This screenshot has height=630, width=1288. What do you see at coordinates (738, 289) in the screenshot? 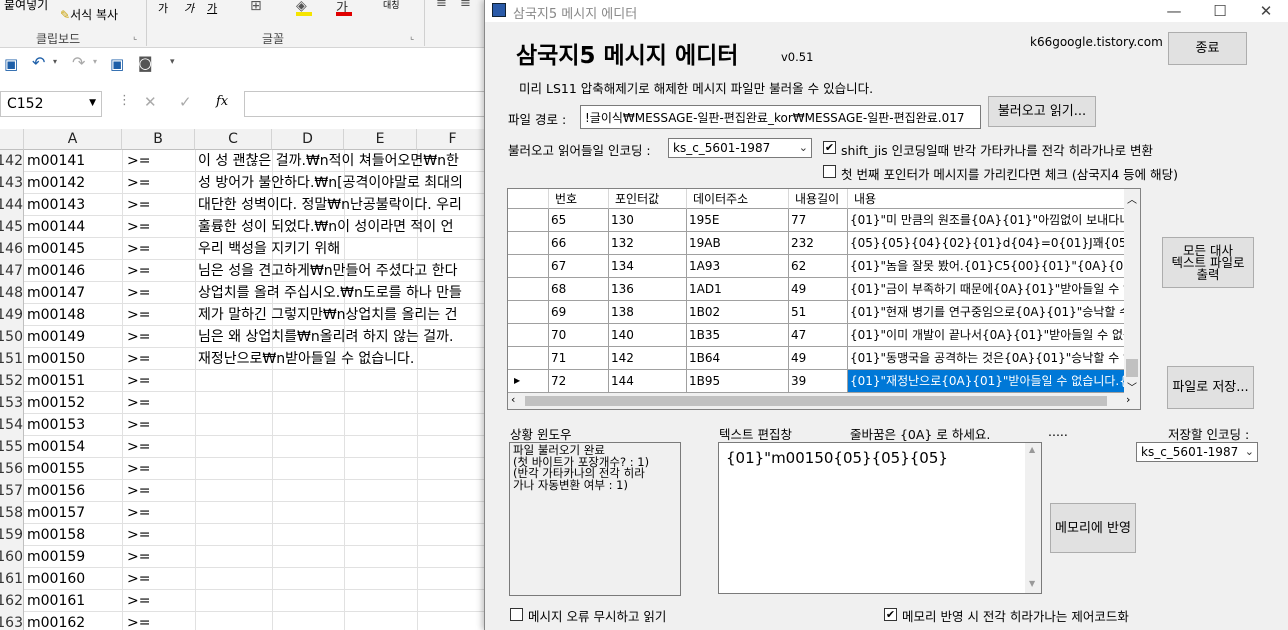
I see `grid-cell-address: 1AD1` at bounding box center [738, 289].